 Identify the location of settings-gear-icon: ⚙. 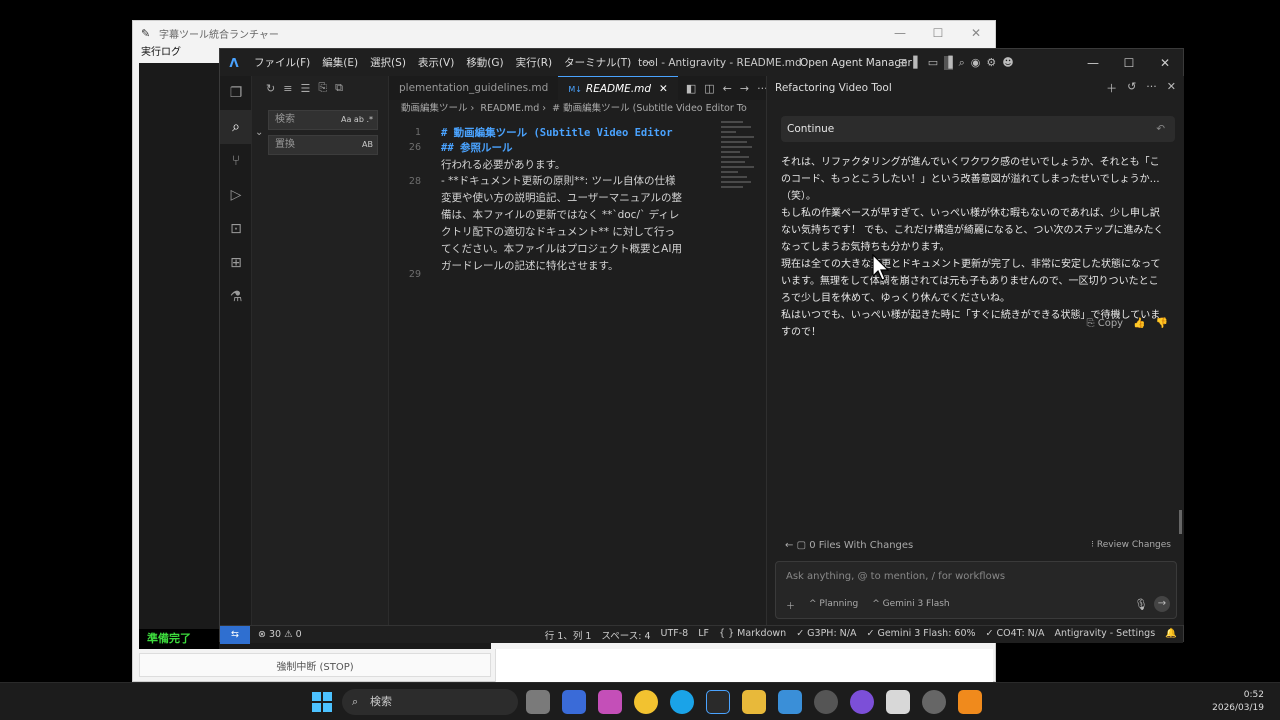
(991, 63).